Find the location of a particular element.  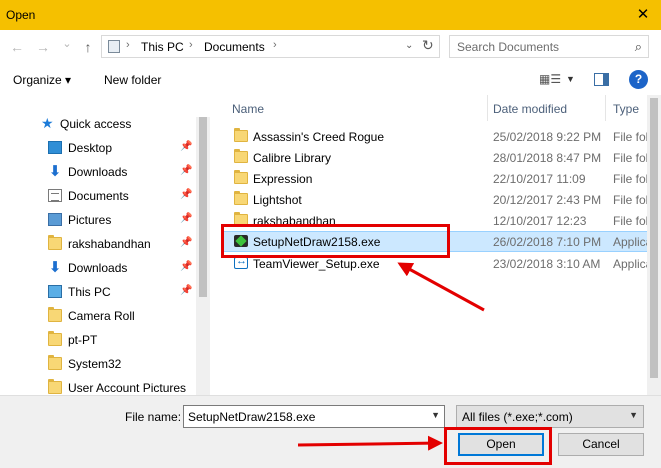

file-name: Lightshot is located at coordinates (277, 200).